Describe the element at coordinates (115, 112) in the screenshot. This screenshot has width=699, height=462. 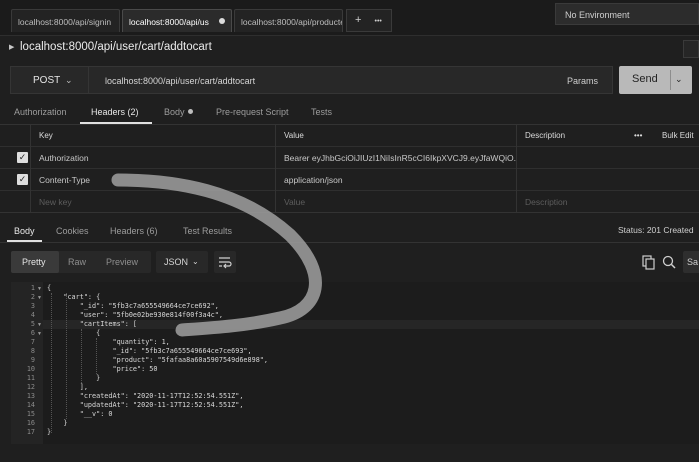
I see `tab-headers: Headers (2)` at that location.